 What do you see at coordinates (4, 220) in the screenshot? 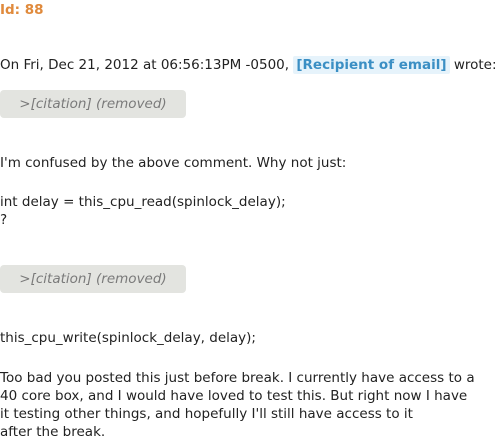
I see `question-mark-line: ?` at bounding box center [4, 220].